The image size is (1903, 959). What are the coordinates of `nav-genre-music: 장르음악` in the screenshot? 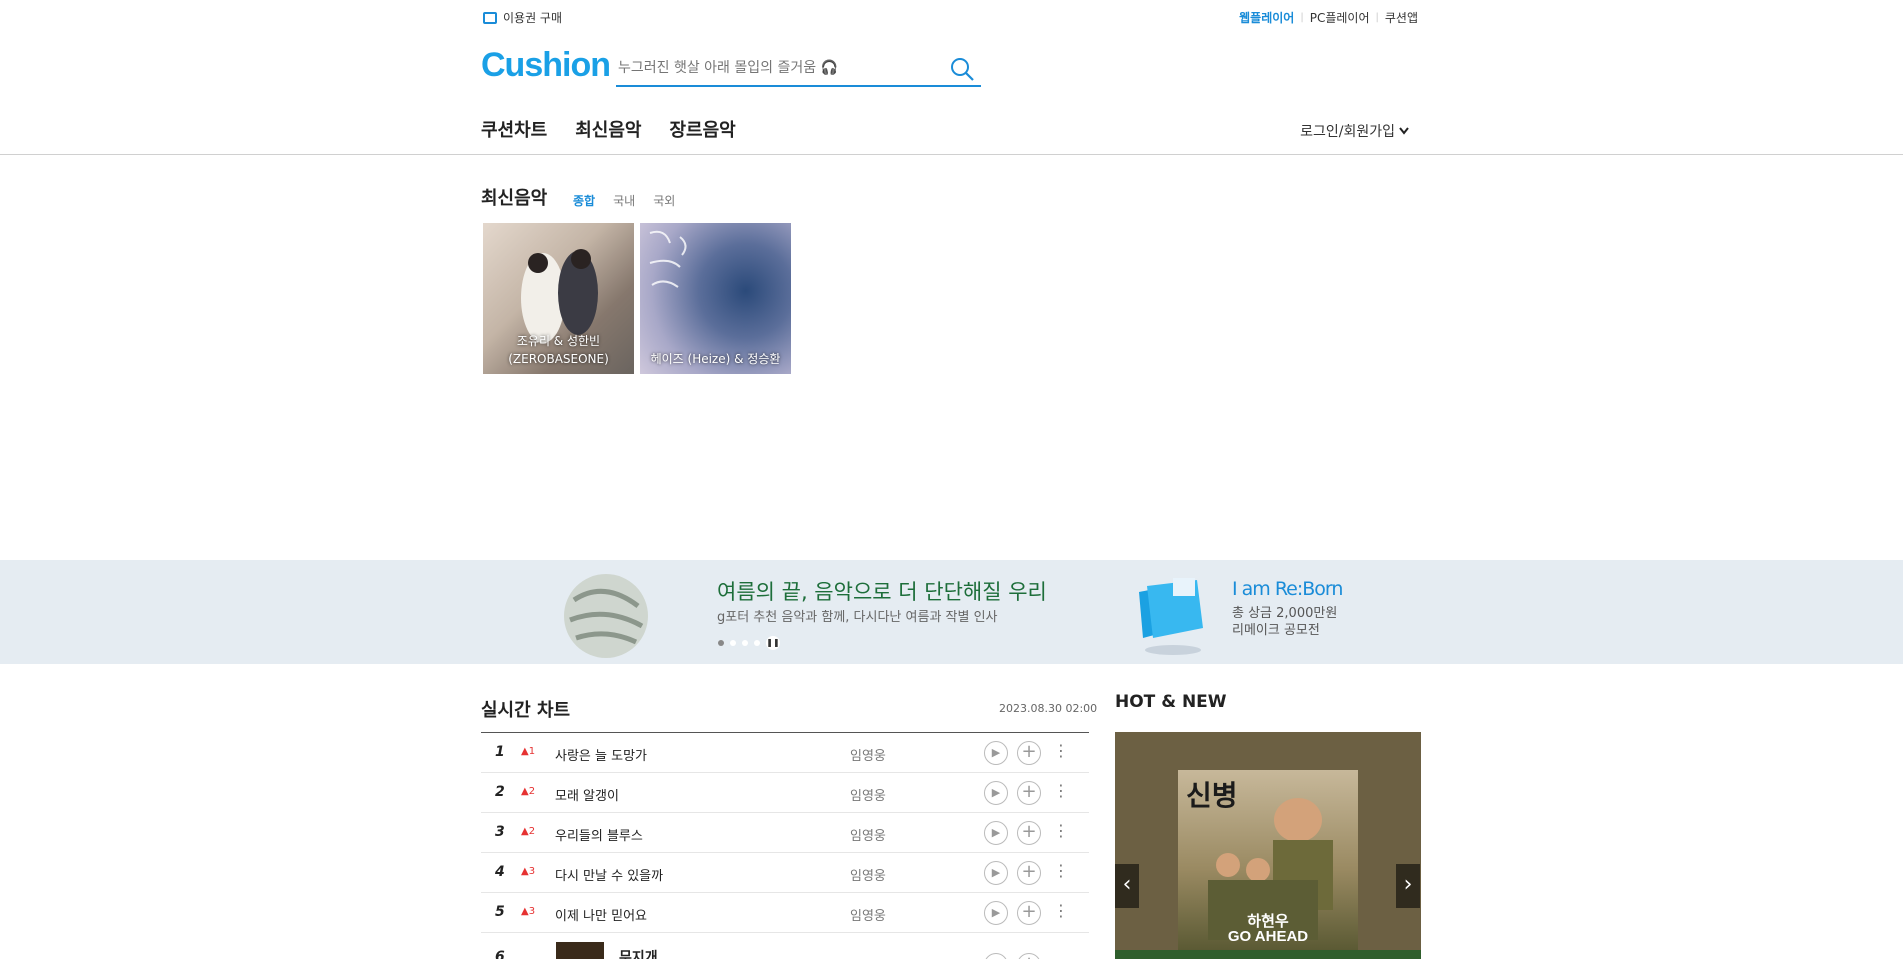 It's located at (703, 129).